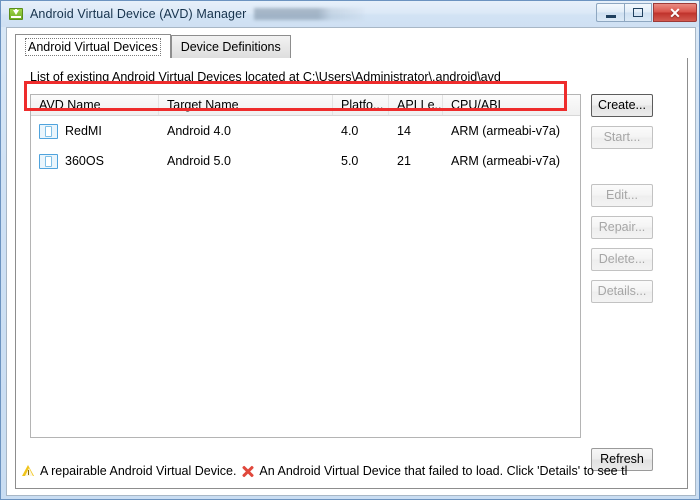 Image resolution: width=700 pixels, height=500 pixels. I want to click on cell-target-name: Android 4.0, so click(199, 131).